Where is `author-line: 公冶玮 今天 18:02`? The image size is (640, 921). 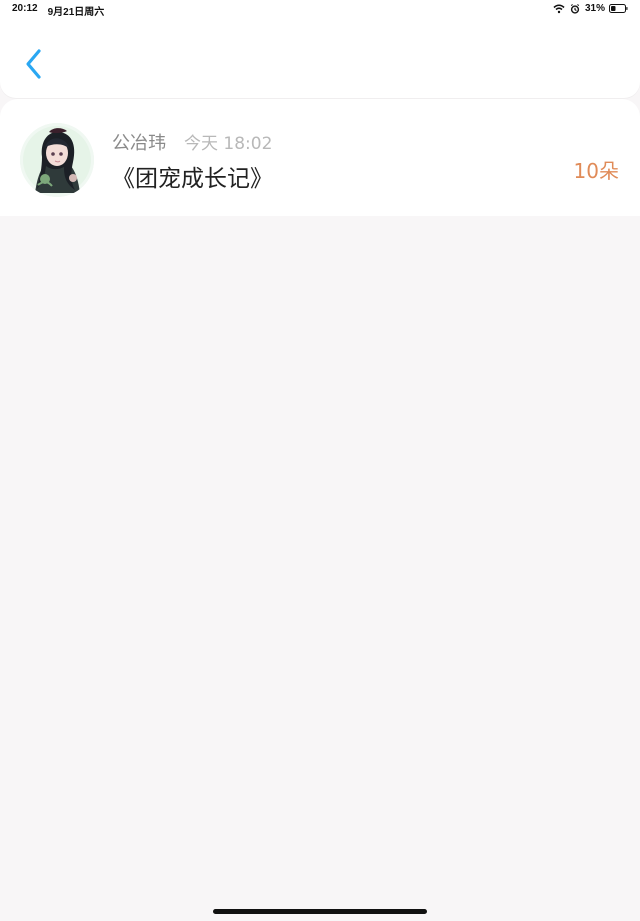 author-line: 公冶玮 今天 18:02 is located at coordinates (192, 142).